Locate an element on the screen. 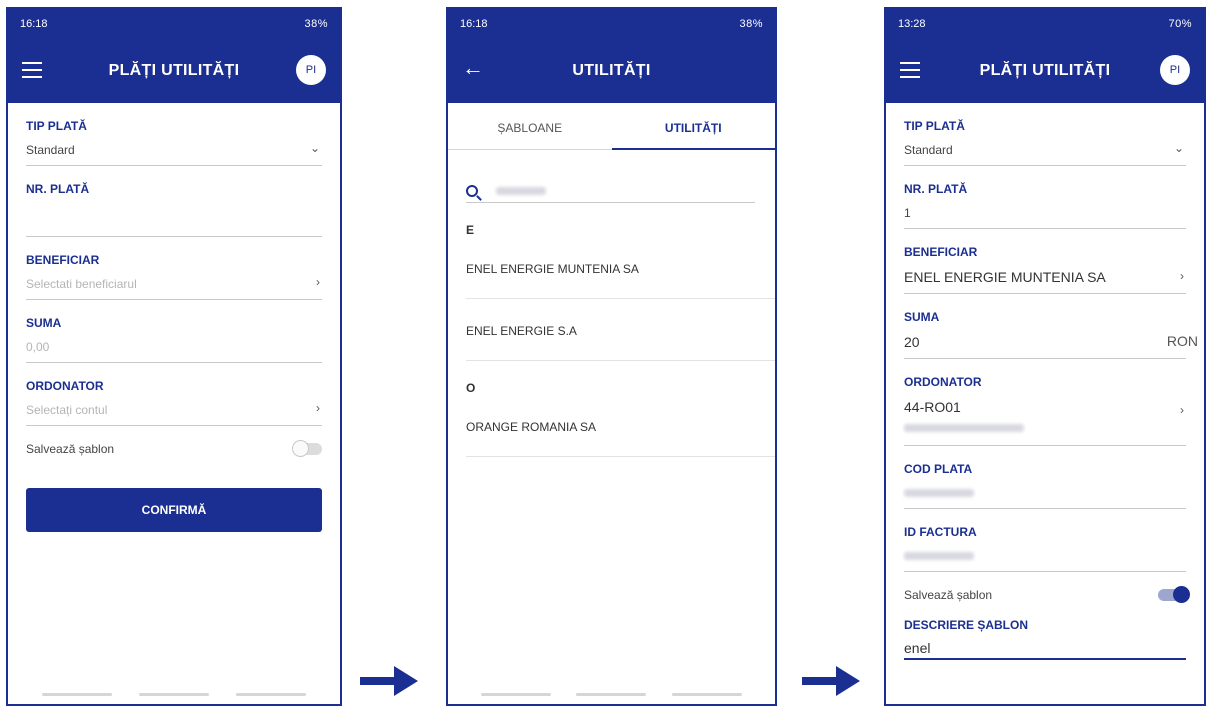  nr-plata-input is located at coordinates (174, 216).